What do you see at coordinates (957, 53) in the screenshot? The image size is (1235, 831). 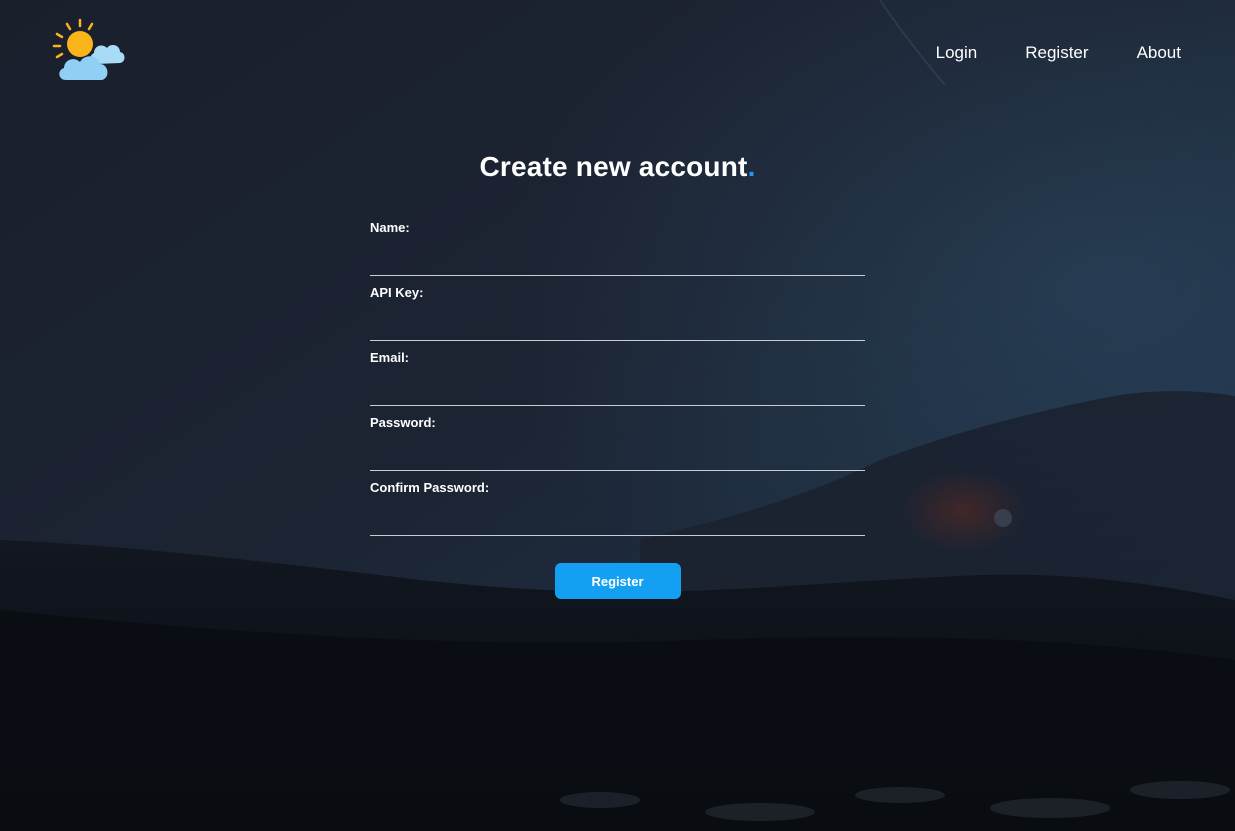 I see `nav-login-link: Login` at bounding box center [957, 53].